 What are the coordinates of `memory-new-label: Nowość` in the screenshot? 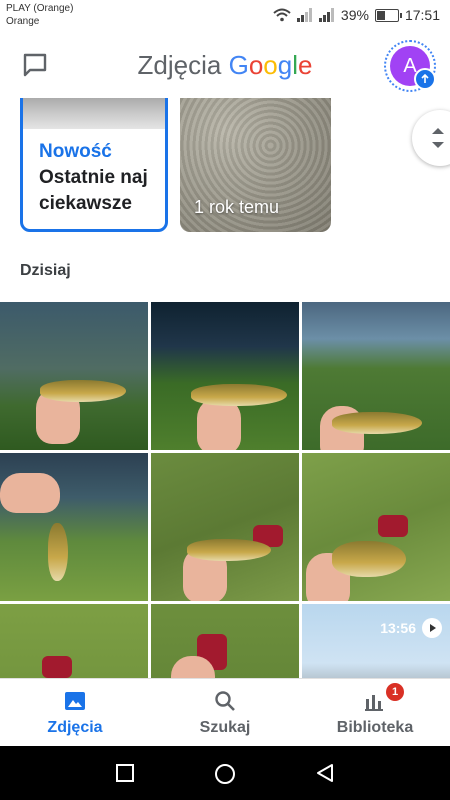 It's located at (75, 151).